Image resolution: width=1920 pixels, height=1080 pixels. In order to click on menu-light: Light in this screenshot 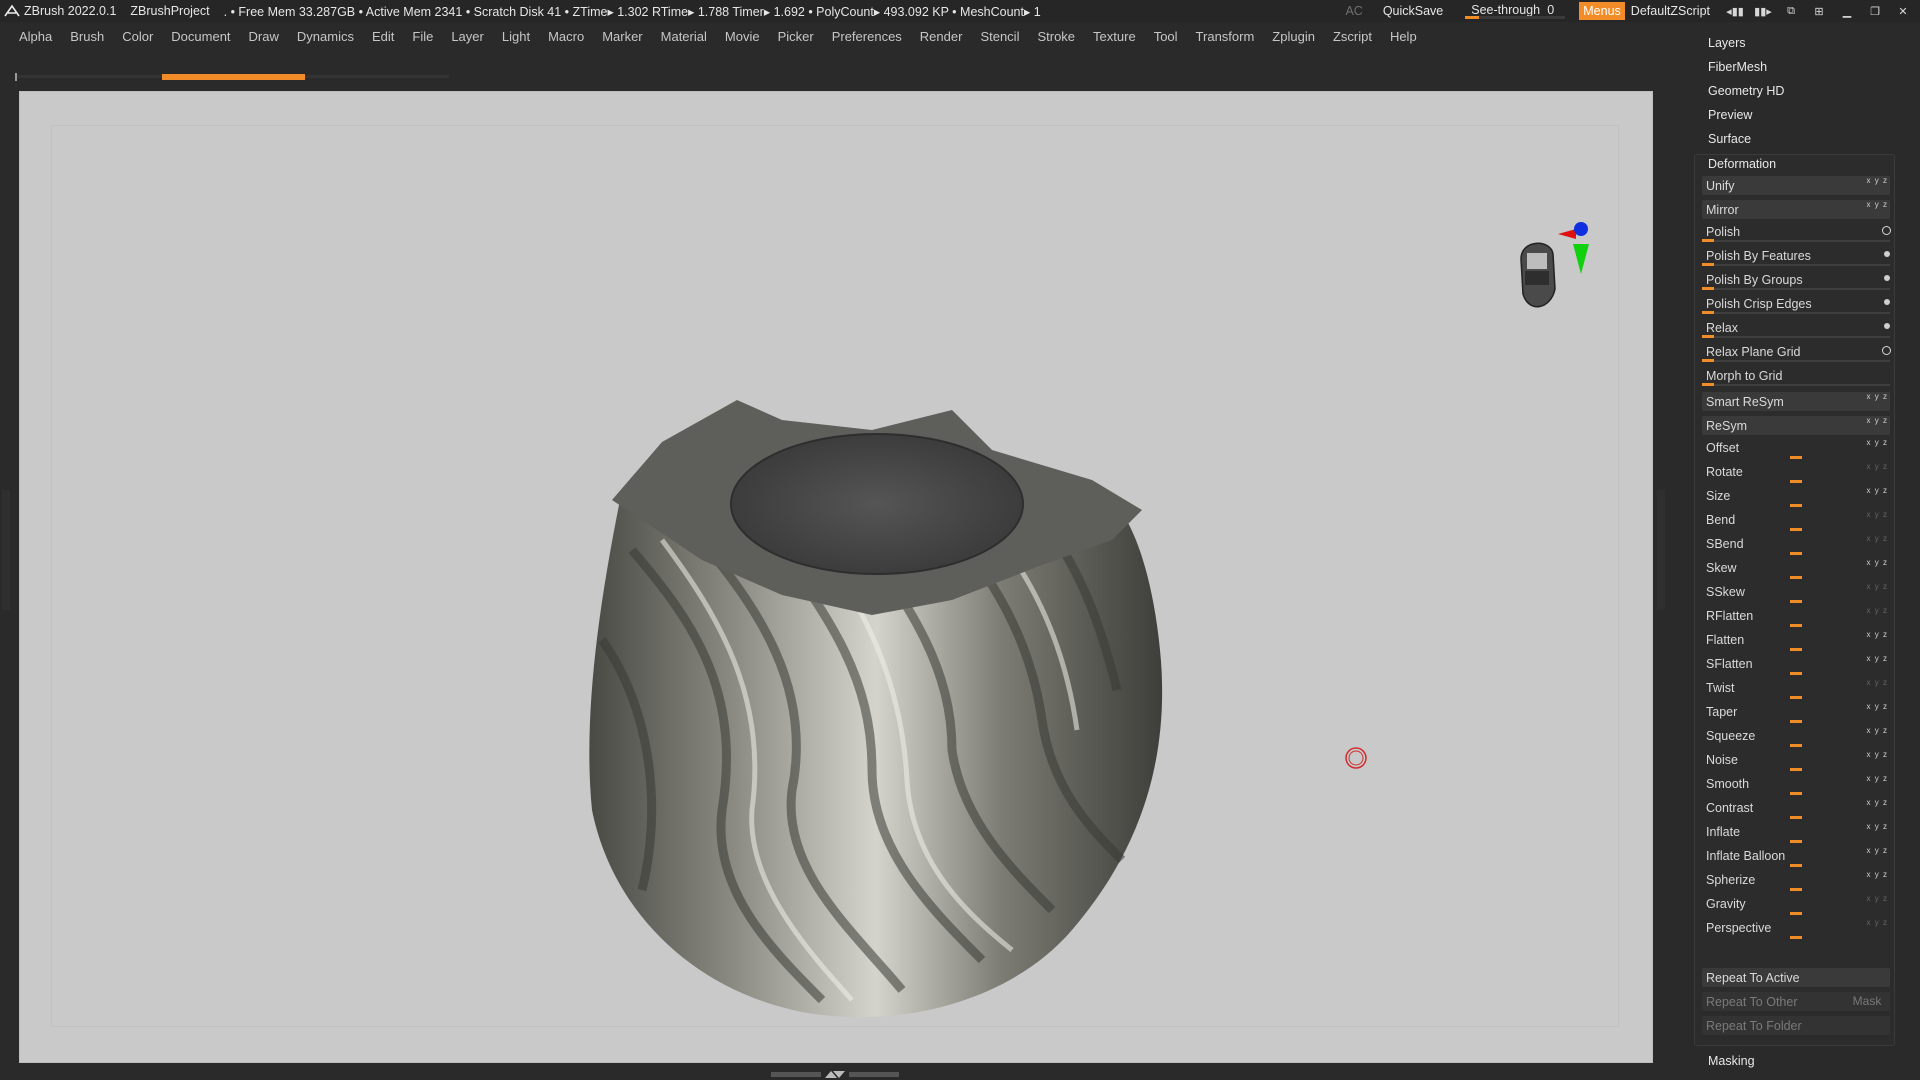, I will do `click(516, 36)`.